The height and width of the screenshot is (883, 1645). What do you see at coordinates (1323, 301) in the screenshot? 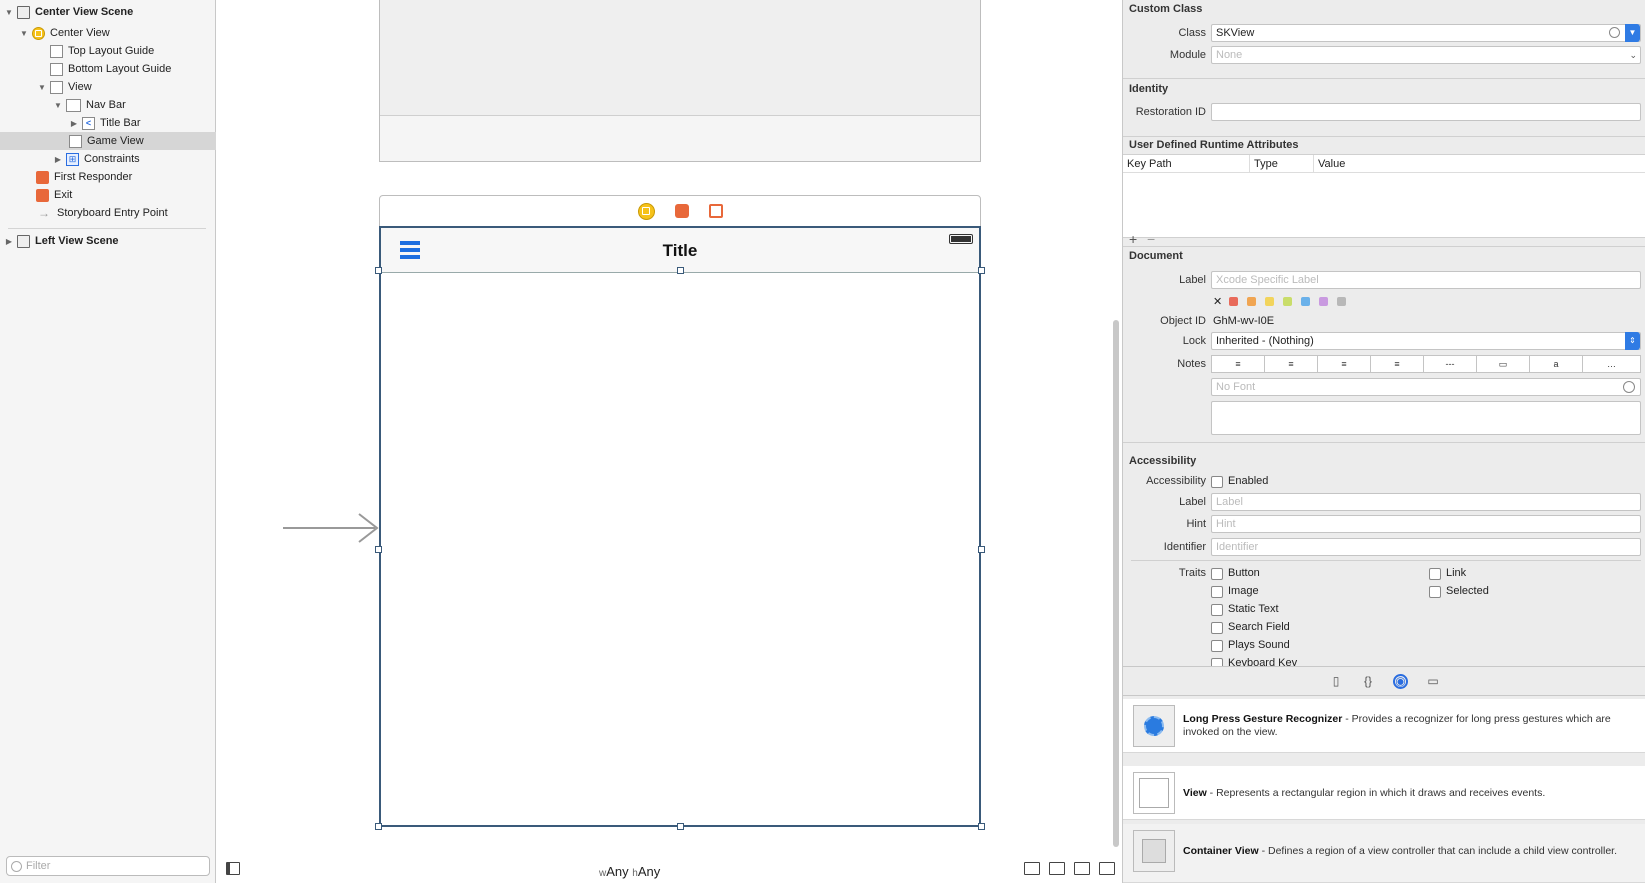
I see `color-swatch-purple` at bounding box center [1323, 301].